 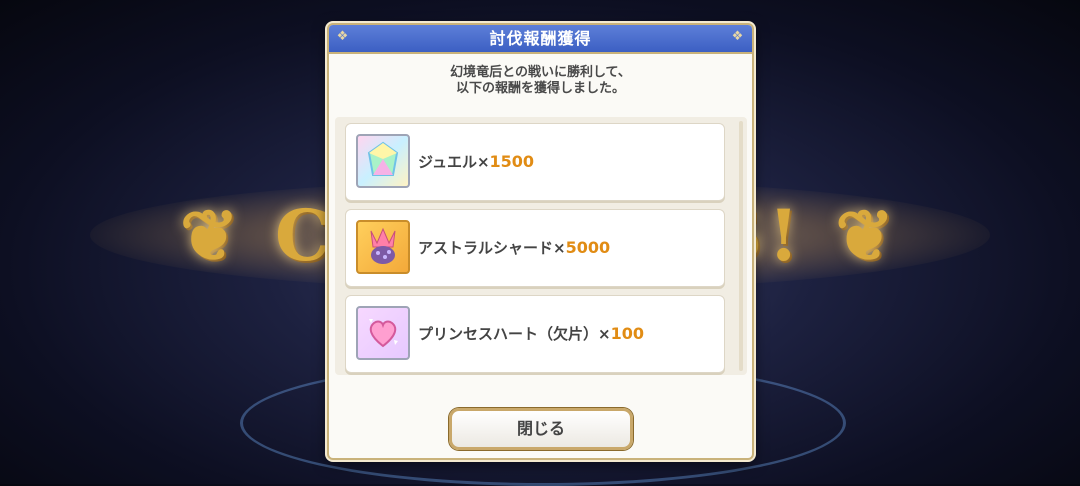 I want to click on reward-quantity: 100, so click(x=627, y=333).